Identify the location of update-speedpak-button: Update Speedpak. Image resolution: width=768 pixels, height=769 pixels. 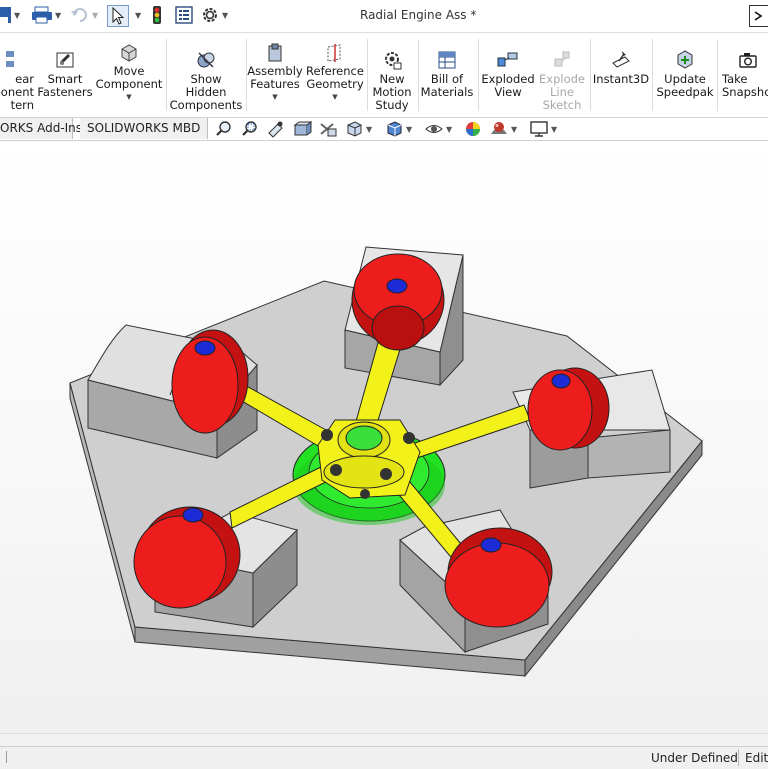
(685, 75).